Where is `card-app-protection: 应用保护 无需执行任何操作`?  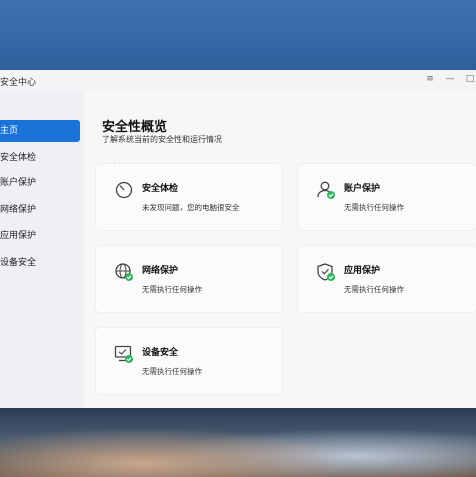
card-app-protection: 应用保护 无需执行任何操作 is located at coordinates (387, 279).